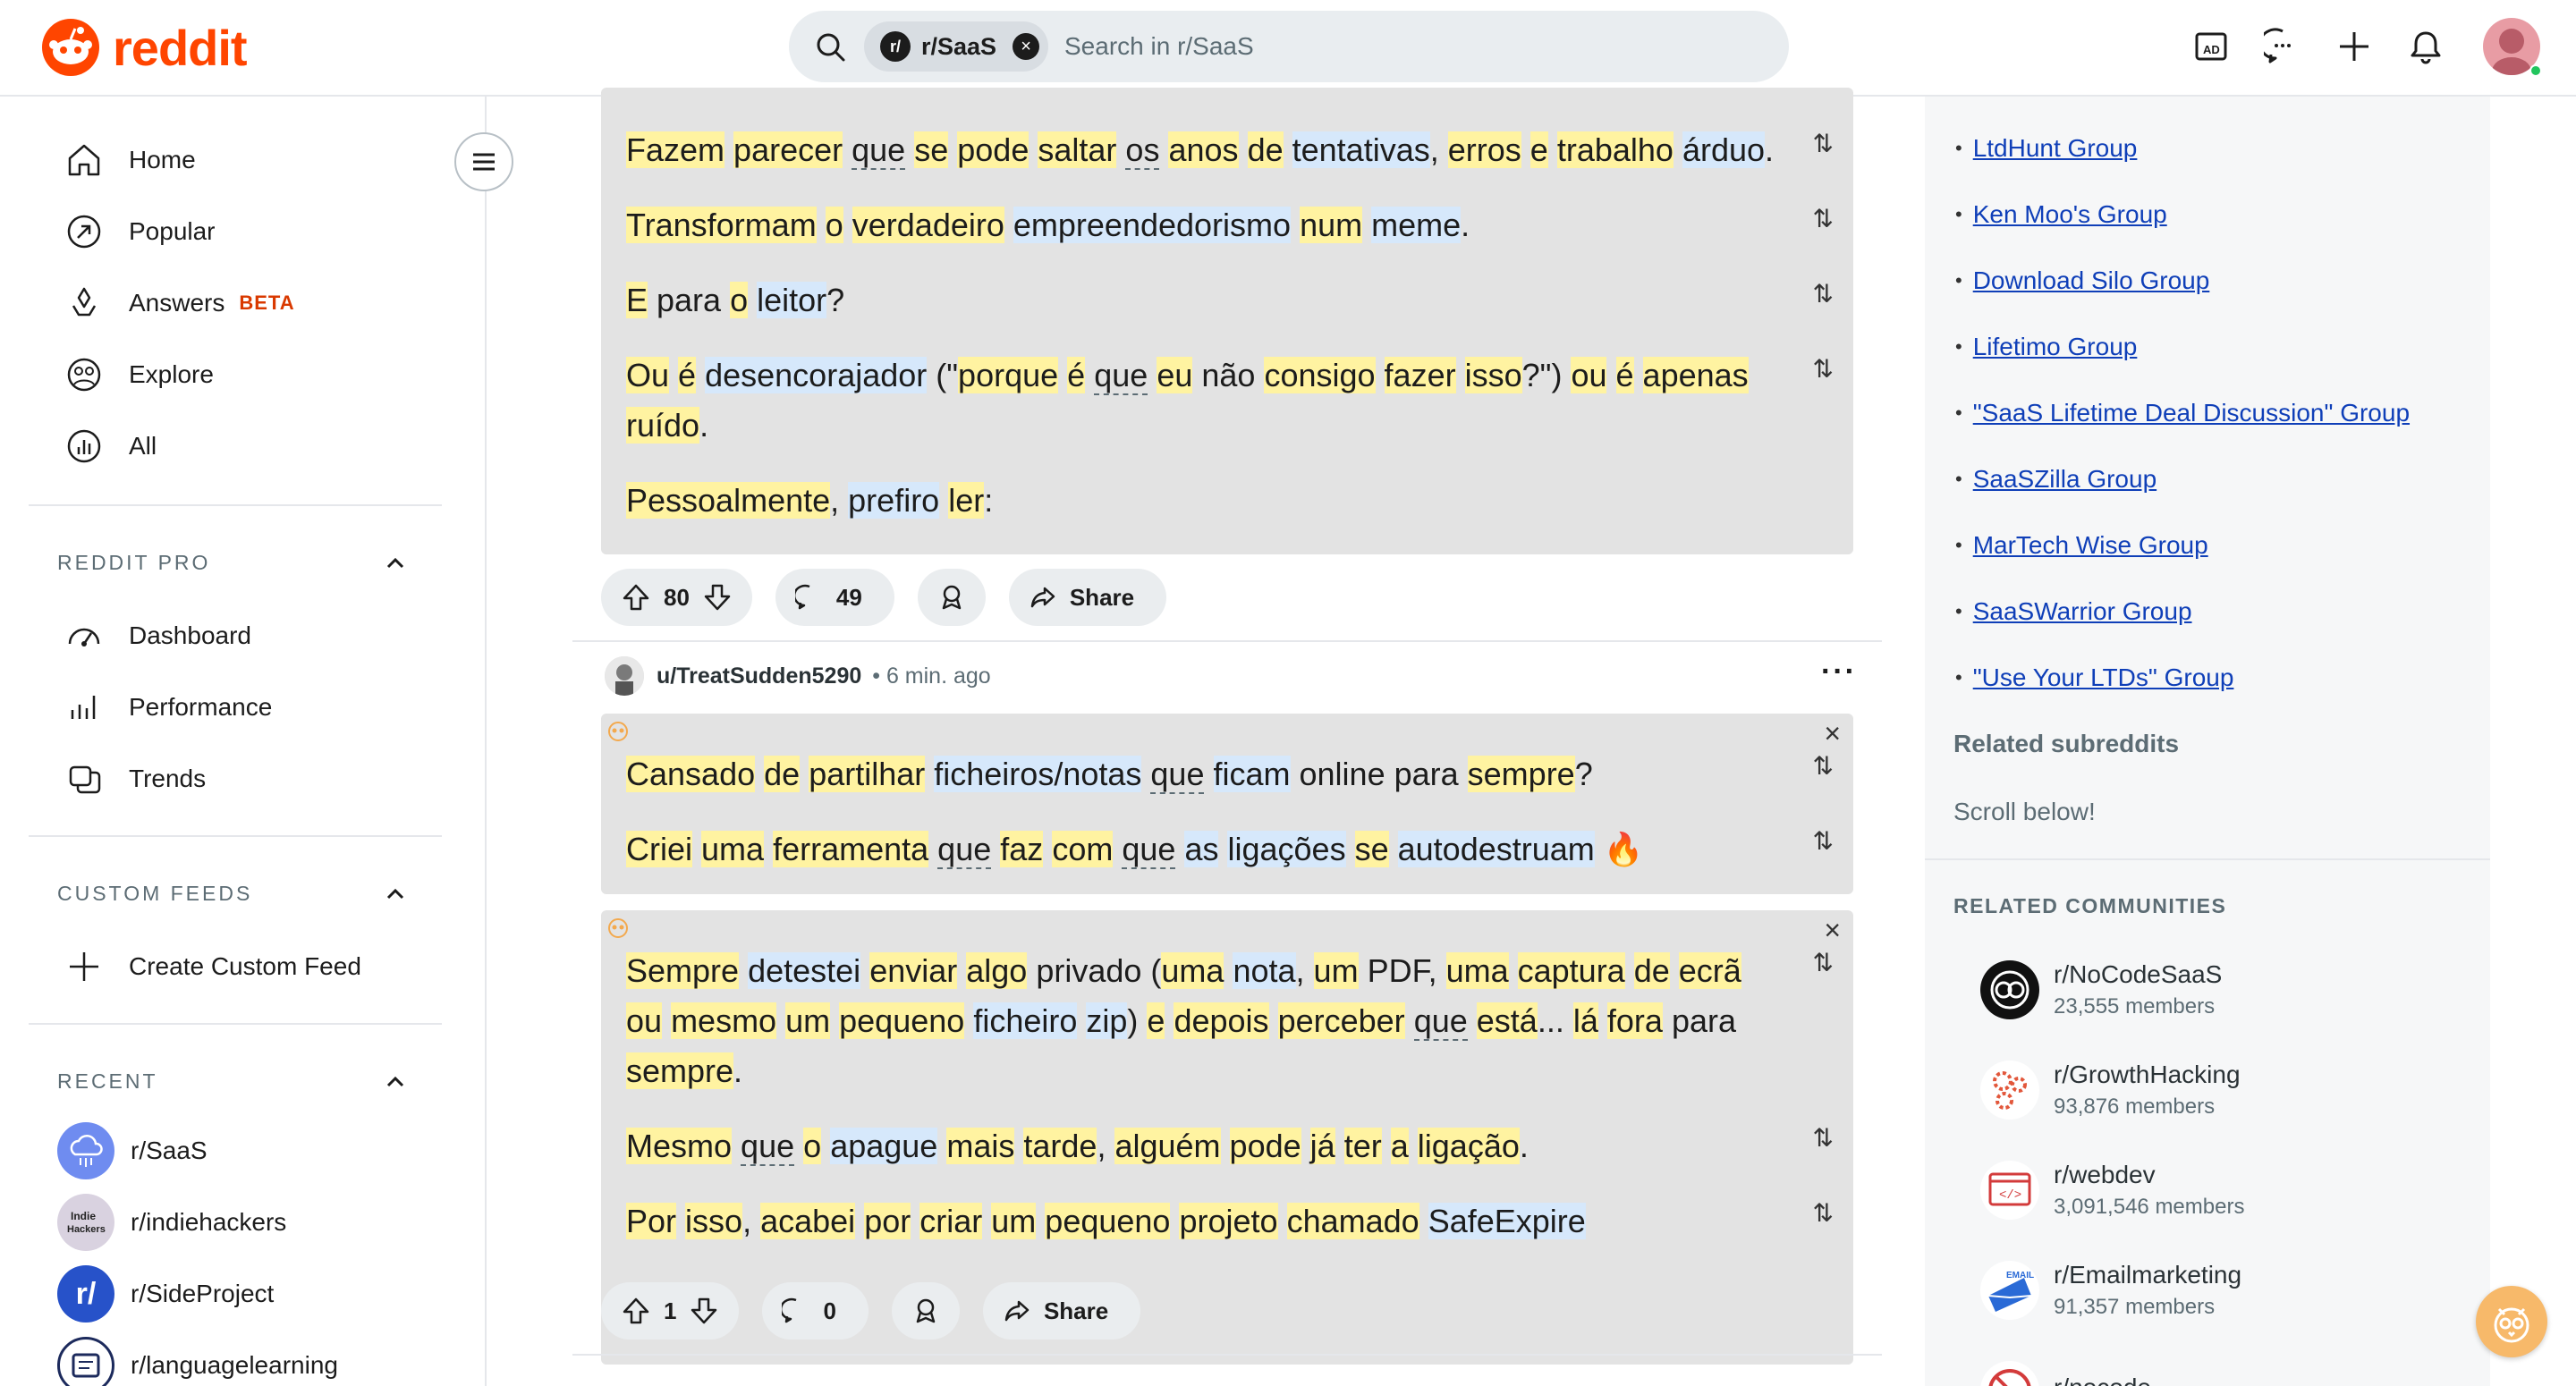  Describe the element at coordinates (2211, 46) in the screenshot. I see `advertise-icon: AD` at that location.